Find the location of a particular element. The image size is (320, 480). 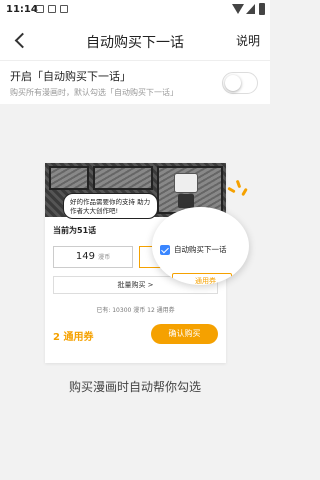

speech-bubble: 好的作品需要你的支持 助力作者大大创作吧! is located at coordinates (110, 206).